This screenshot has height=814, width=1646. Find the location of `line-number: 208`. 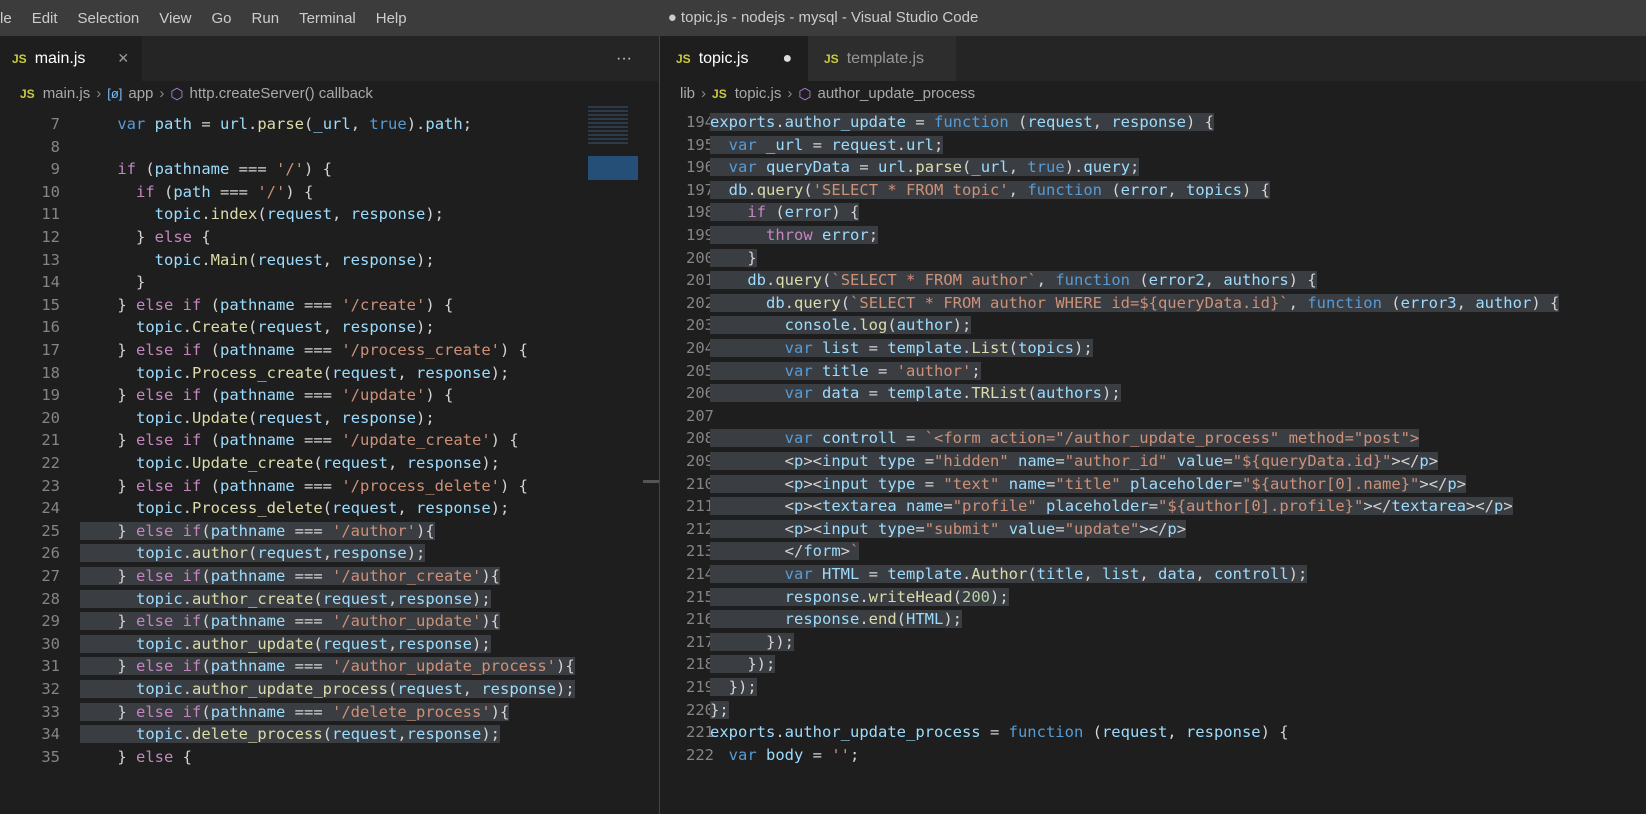

line-number: 208 is located at coordinates (700, 438).